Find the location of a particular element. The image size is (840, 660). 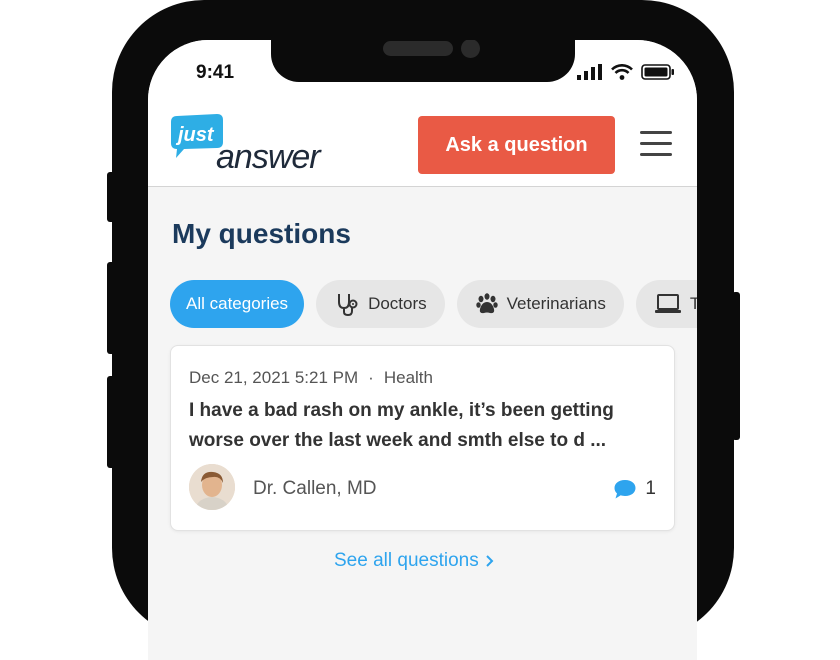

question-meta: Dec 21, 2021 5:21 PM · Health is located at coordinates (311, 378).